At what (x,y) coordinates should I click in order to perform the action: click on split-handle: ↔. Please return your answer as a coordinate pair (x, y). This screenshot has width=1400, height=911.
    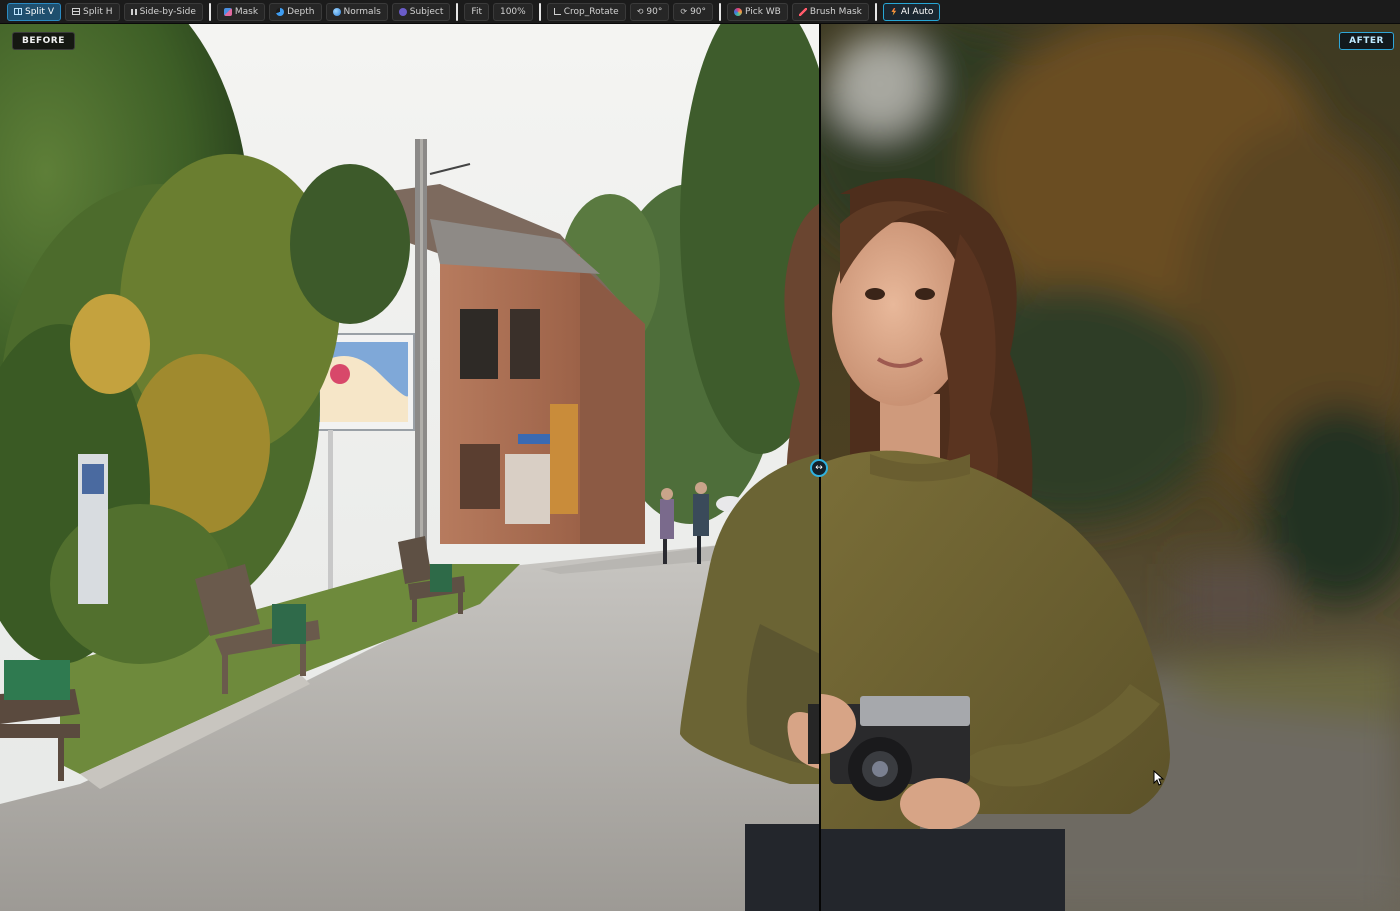
    Looking at the image, I should click on (819, 468).